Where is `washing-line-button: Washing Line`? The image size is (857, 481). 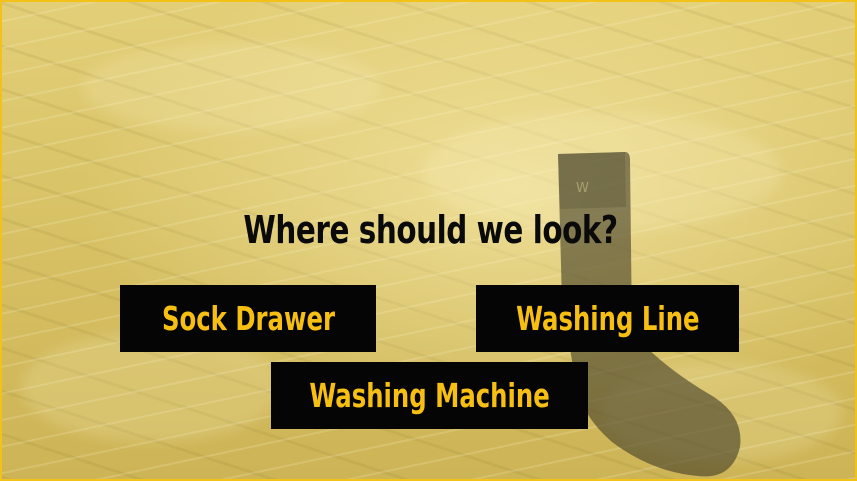
washing-line-button: Washing Line is located at coordinates (607, 318).